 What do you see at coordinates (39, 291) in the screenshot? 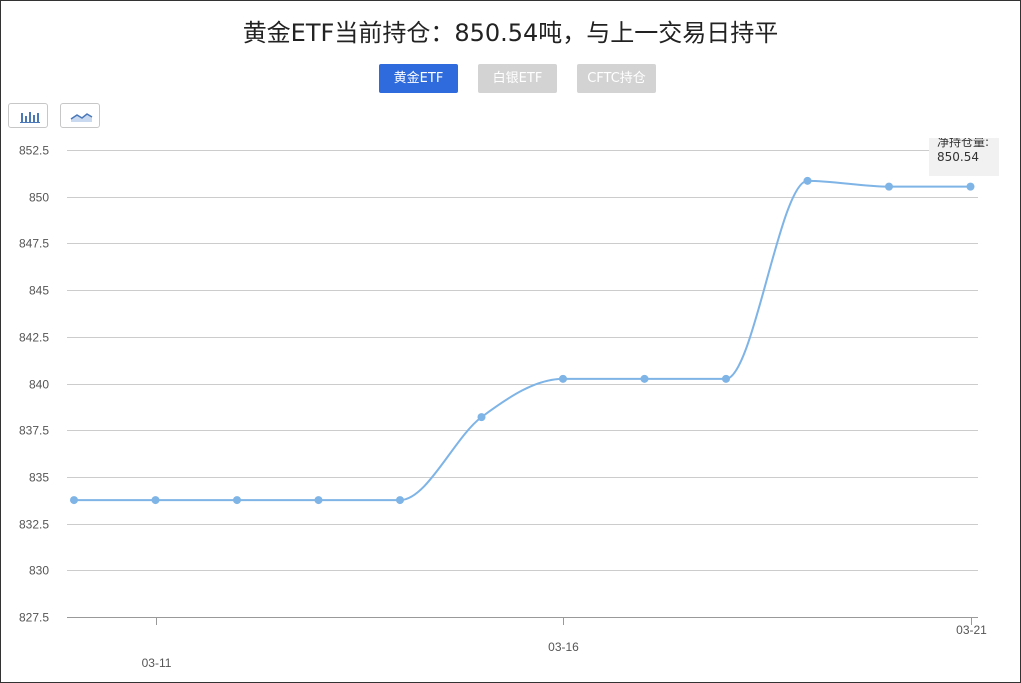
I see `y-tick-label: 845` at bounding box center [39, 291].